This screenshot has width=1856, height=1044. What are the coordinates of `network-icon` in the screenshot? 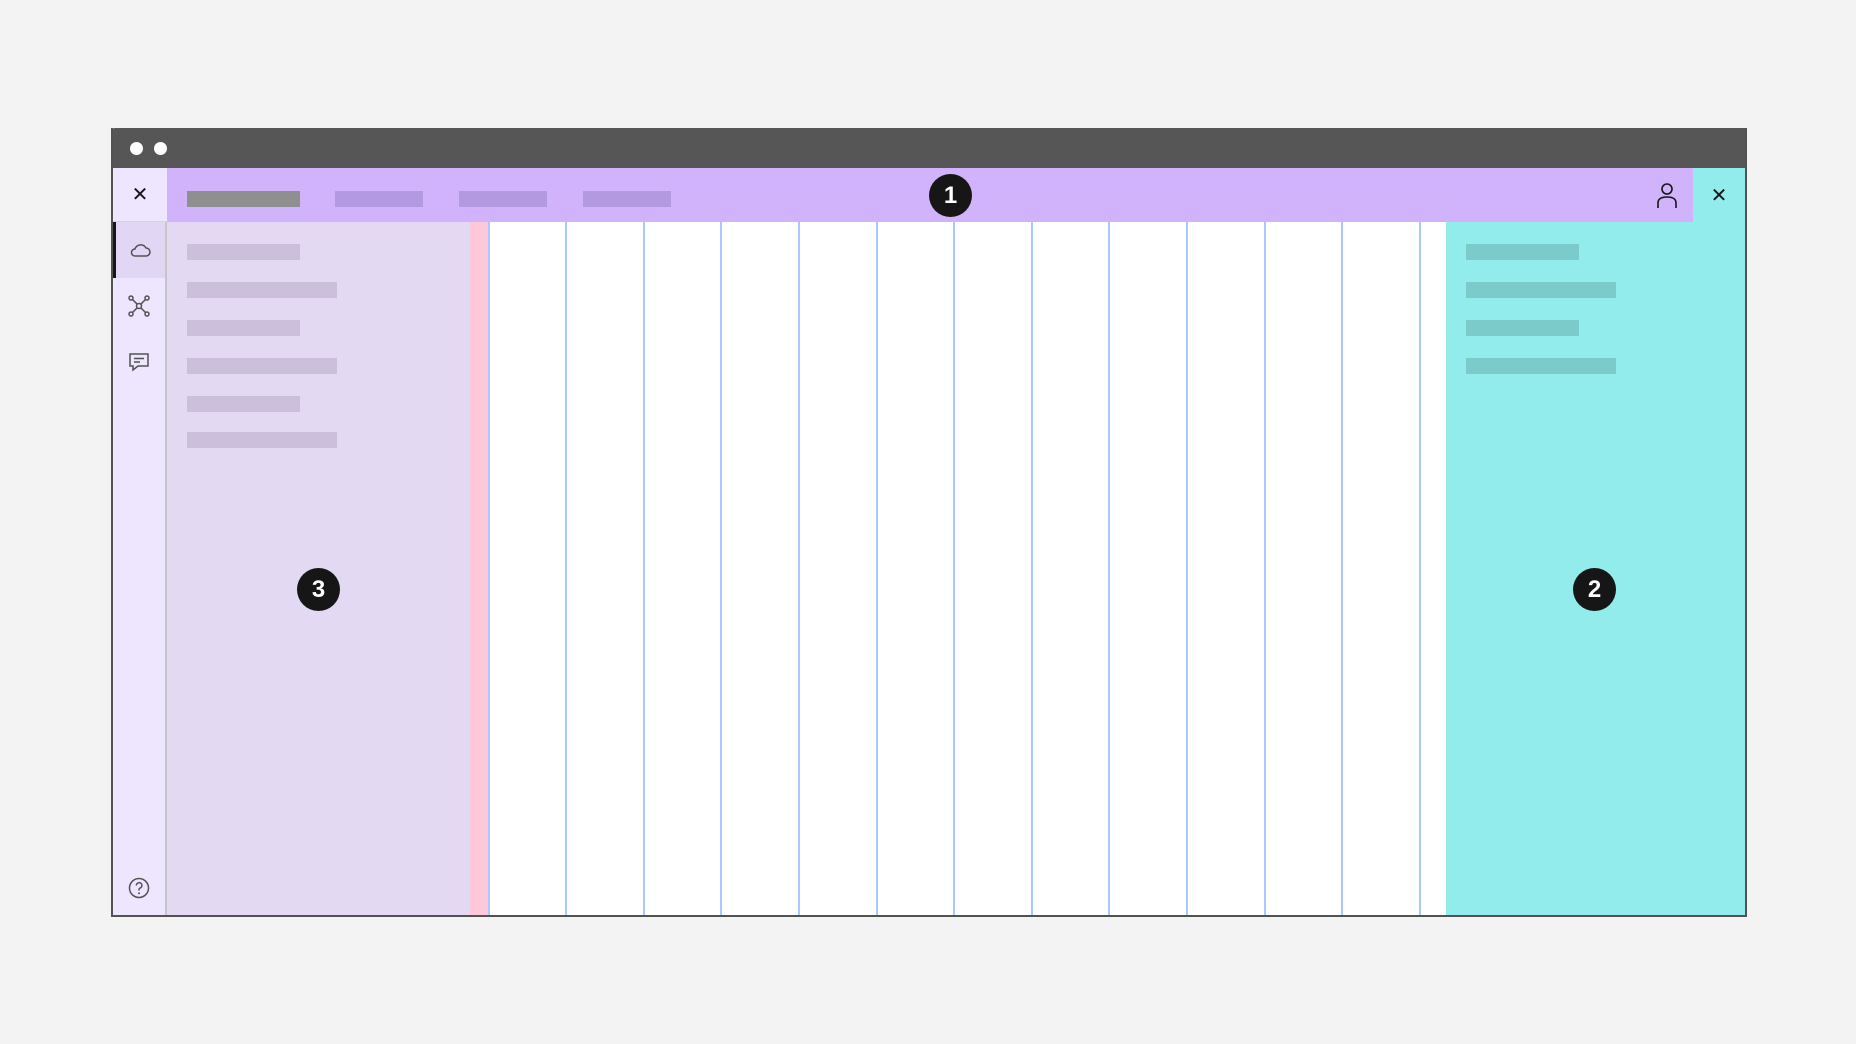 It's located at (139, 306).